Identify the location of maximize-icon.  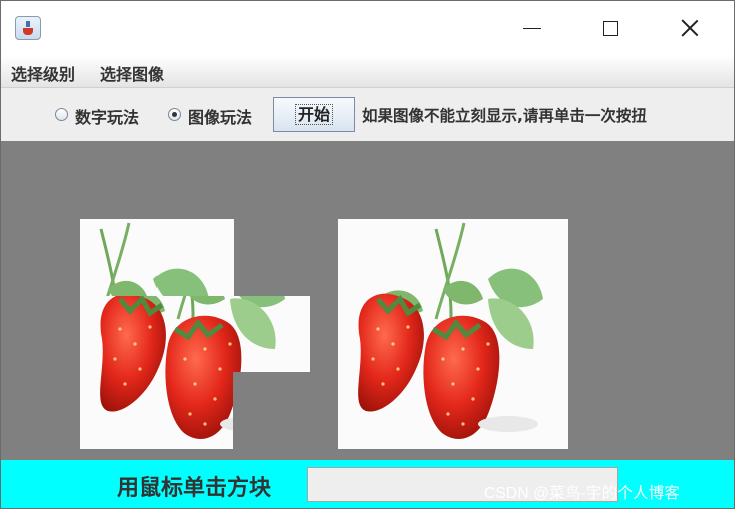
(610, 28).